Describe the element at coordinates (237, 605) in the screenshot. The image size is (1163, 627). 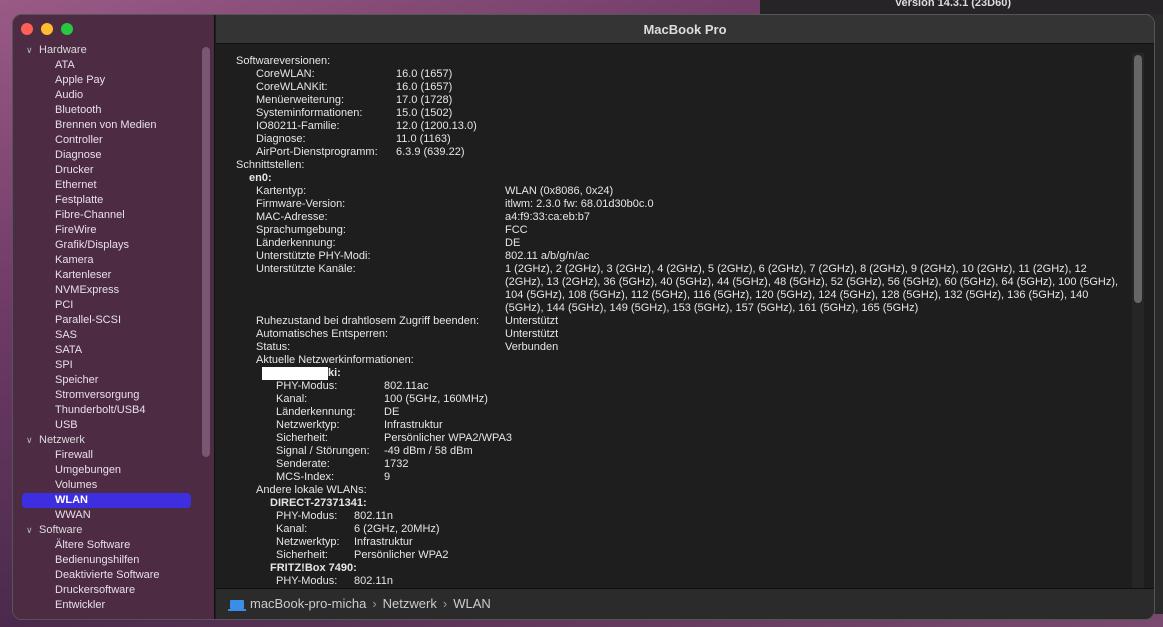
I see `laptop-icon` at that location.